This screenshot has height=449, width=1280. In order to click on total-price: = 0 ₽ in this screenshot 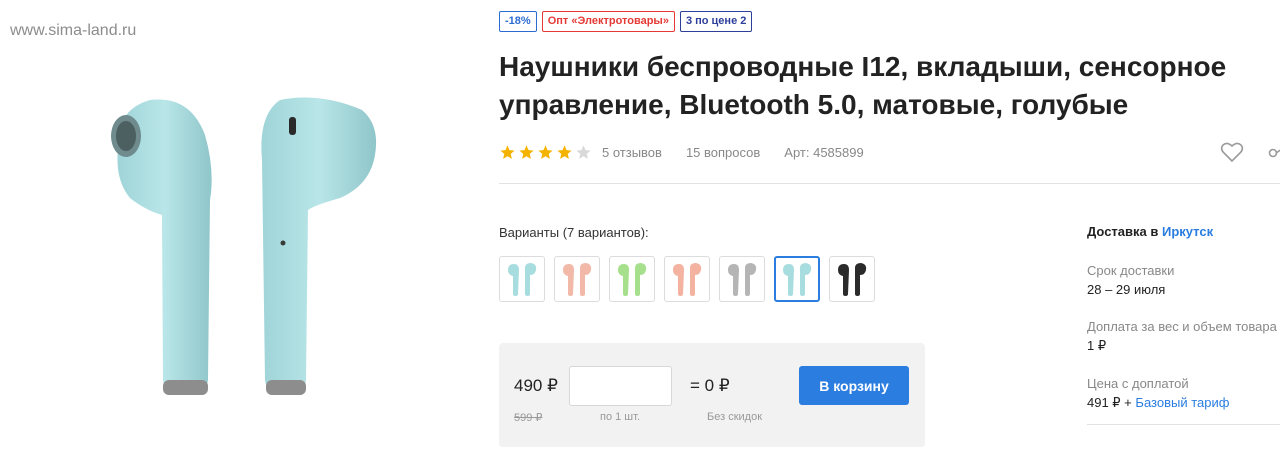, I will do `click(710, 385)`.